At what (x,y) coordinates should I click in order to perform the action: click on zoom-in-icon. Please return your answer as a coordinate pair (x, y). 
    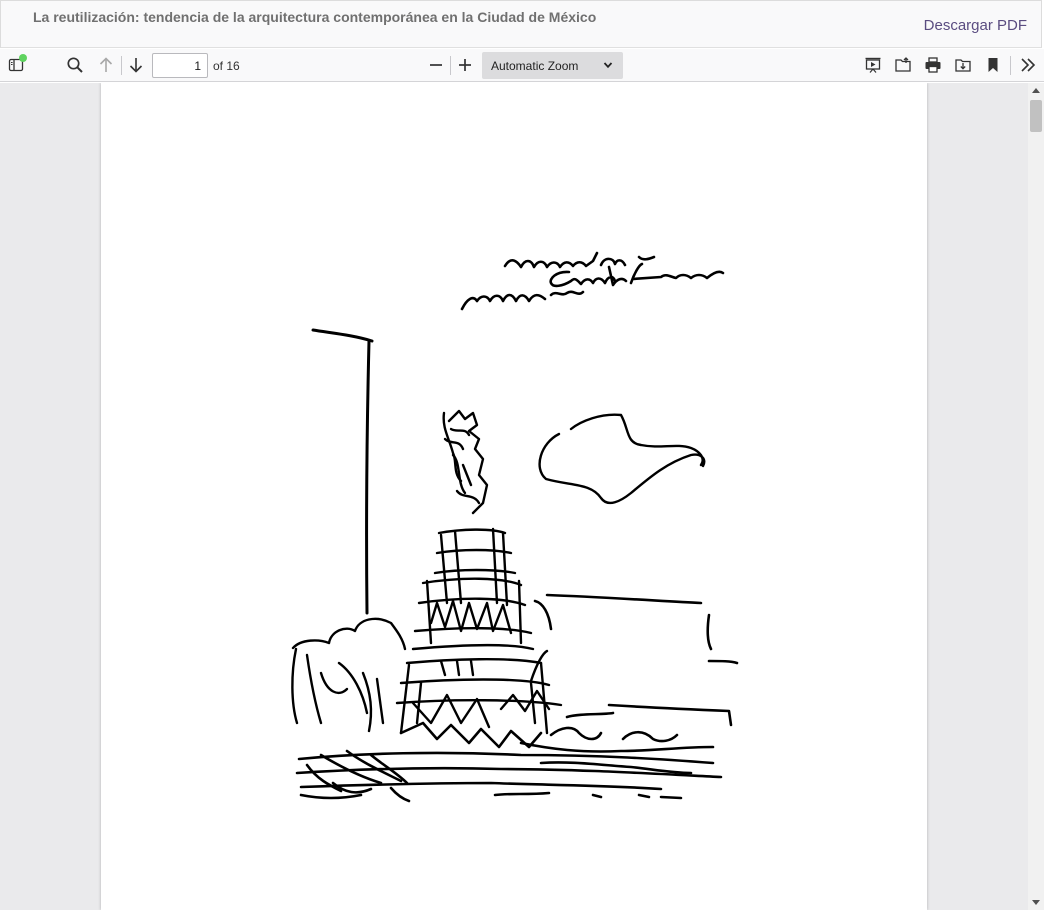
    Looking at the image, I should click on (465, 65).